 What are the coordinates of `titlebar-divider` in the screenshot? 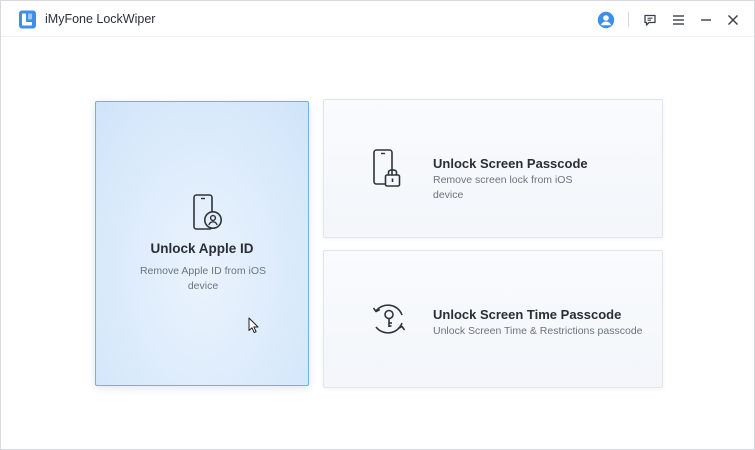 It's located at (628, 19).